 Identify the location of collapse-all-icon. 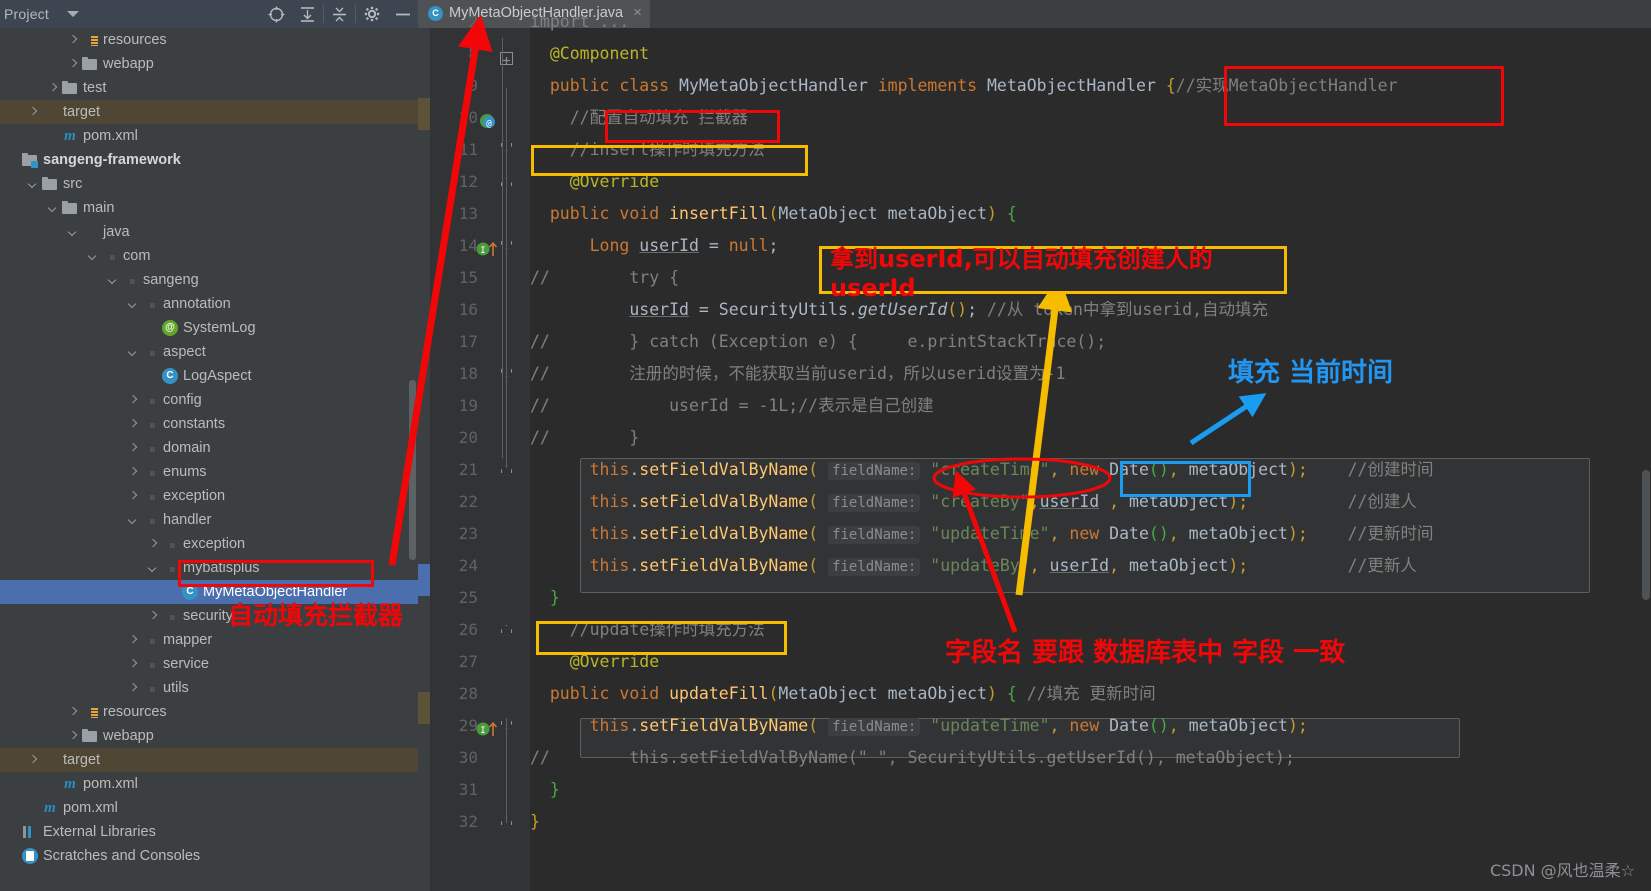
(339, 14).